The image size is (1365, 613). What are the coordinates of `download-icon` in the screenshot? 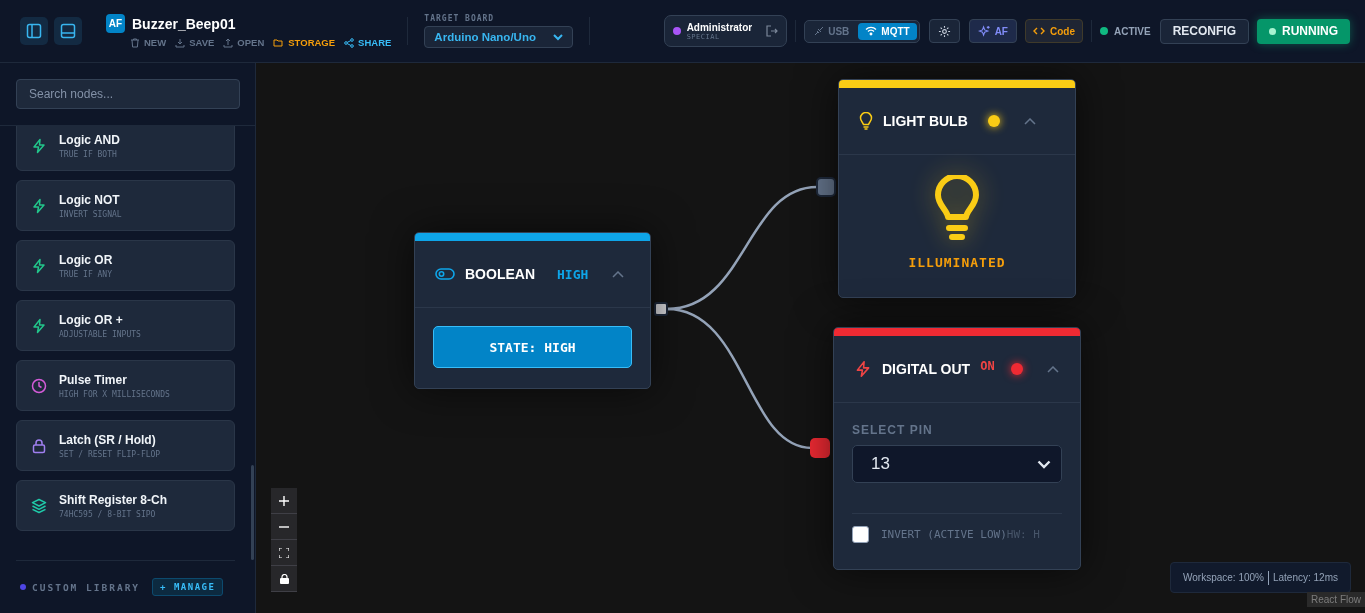 It's located at (180, 42).